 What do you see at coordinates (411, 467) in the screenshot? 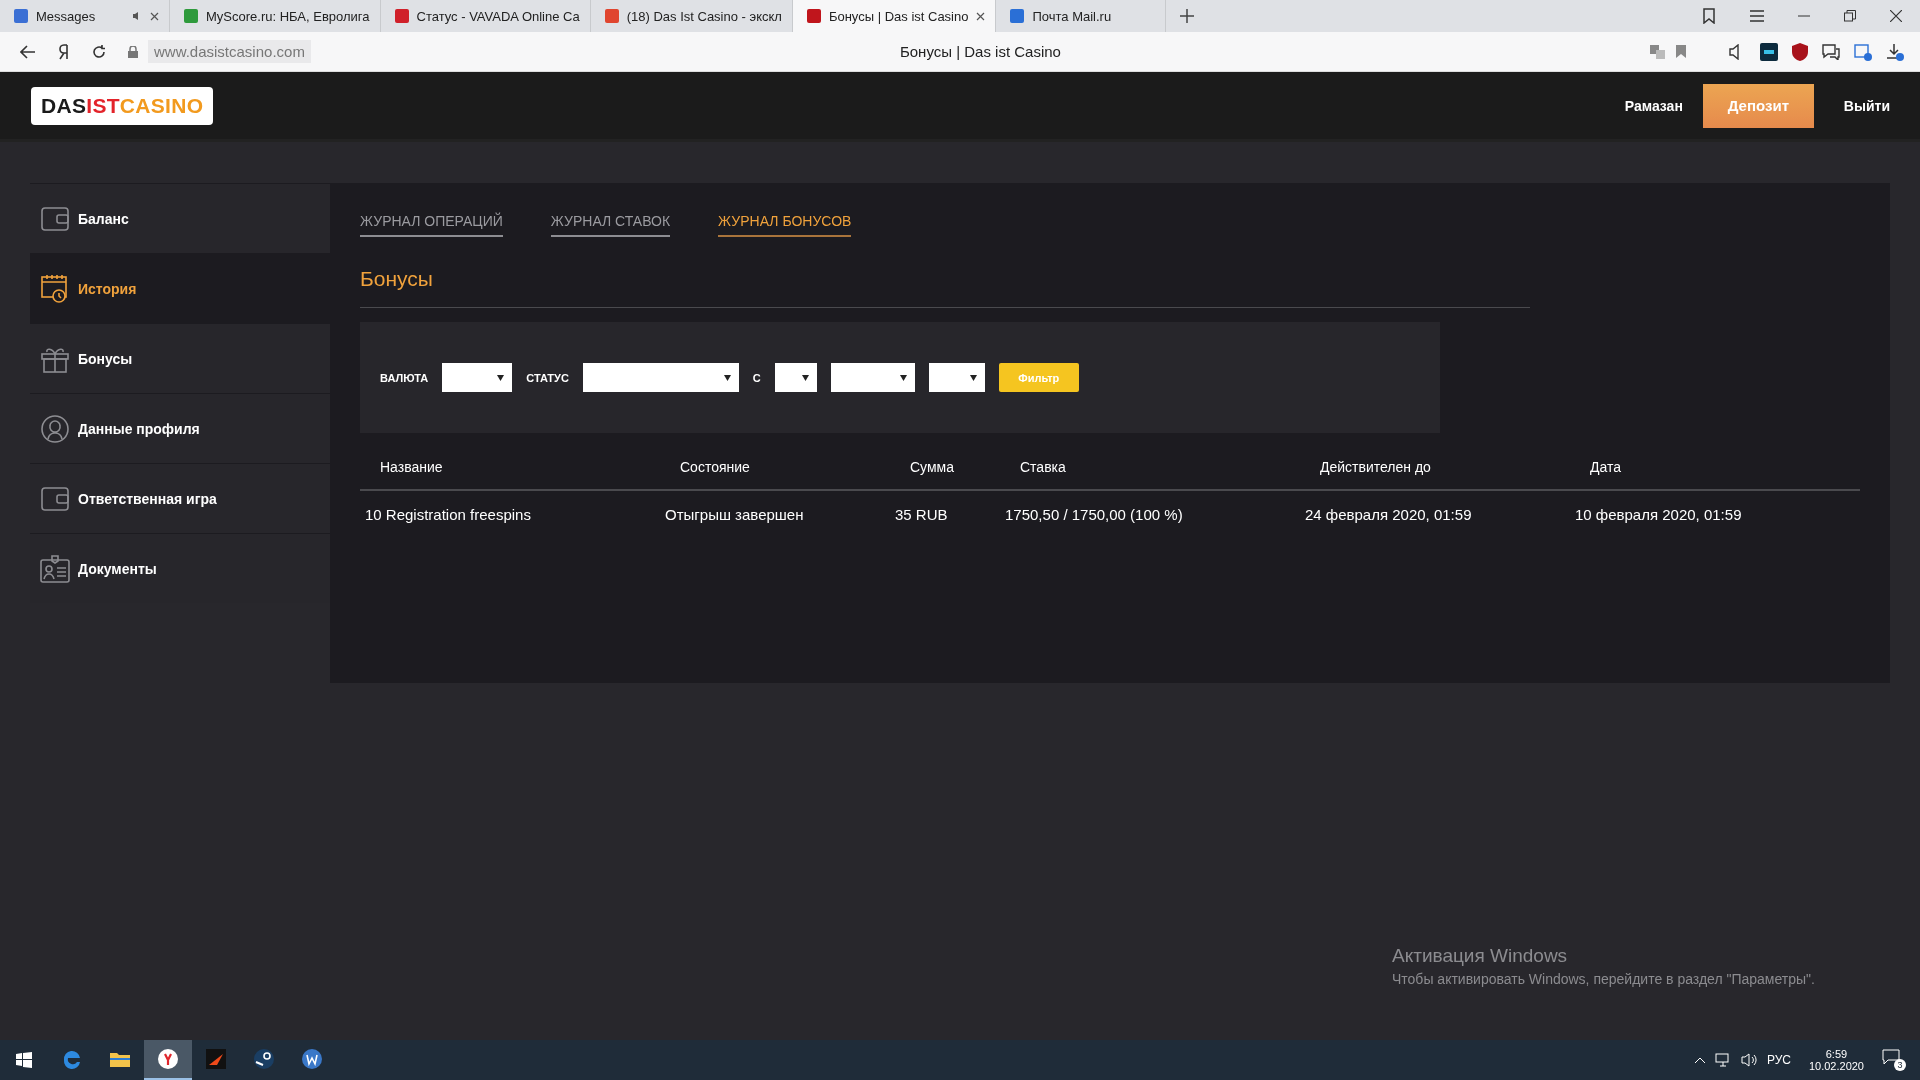
I see `column-header: Название` at bounding box center [411, 467].